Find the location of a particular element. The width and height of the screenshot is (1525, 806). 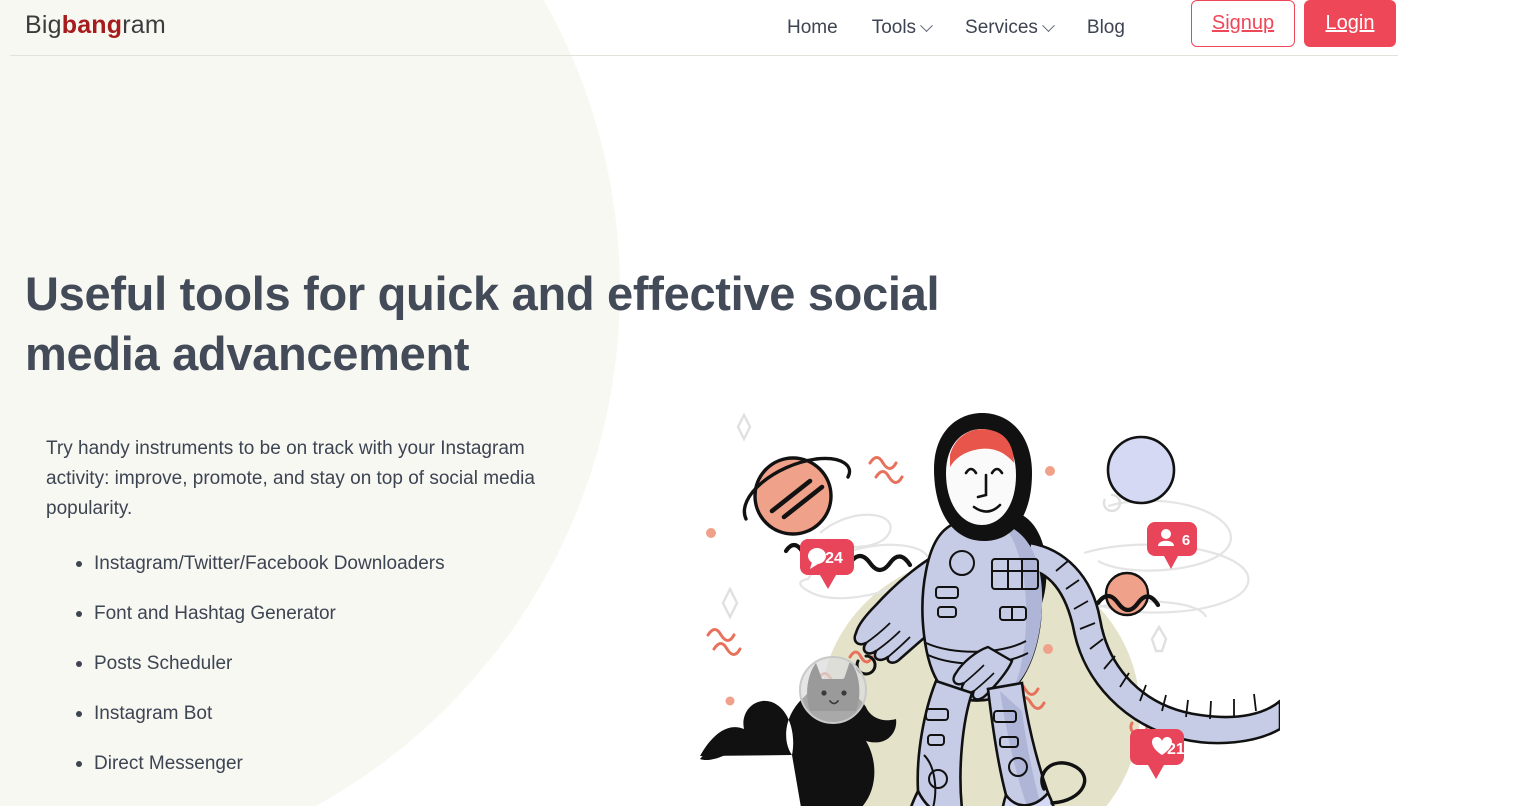

nav-label: Home is located at coordinates (812, 27).